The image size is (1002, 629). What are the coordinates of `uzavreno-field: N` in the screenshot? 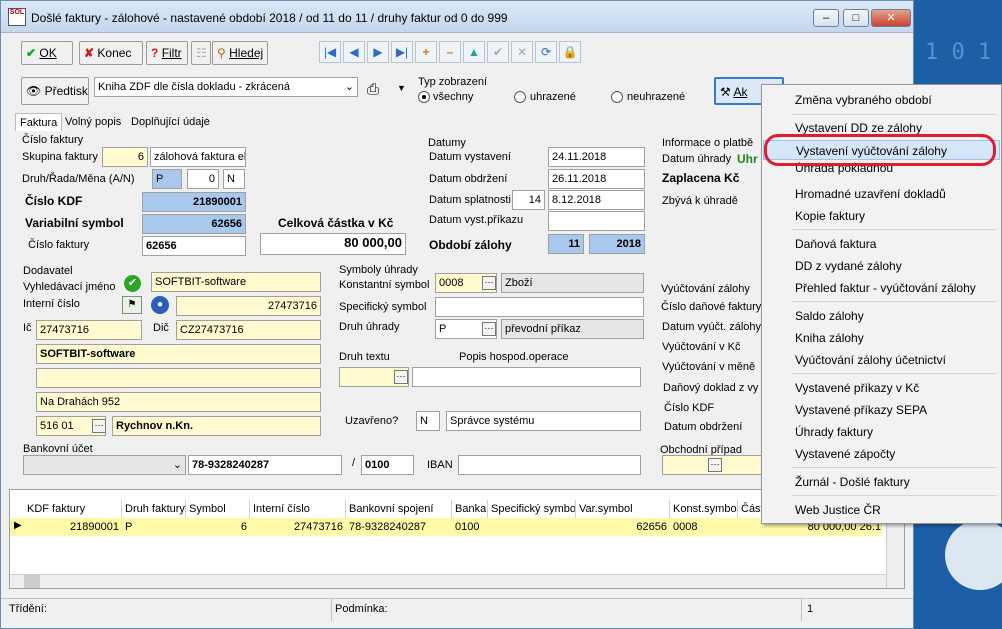 It's located at (428, 421).